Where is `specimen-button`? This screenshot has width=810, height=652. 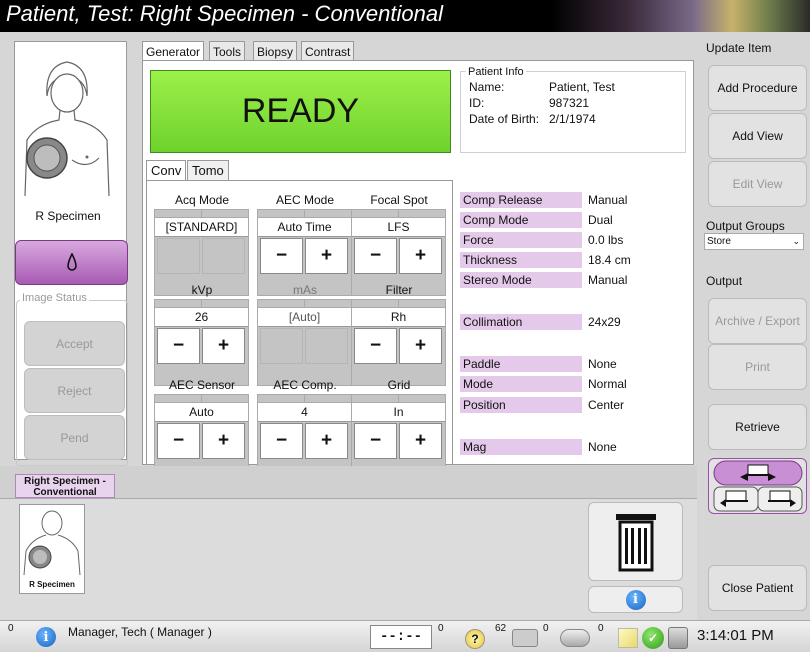 specimen-button is located at coordinates (71, 262).